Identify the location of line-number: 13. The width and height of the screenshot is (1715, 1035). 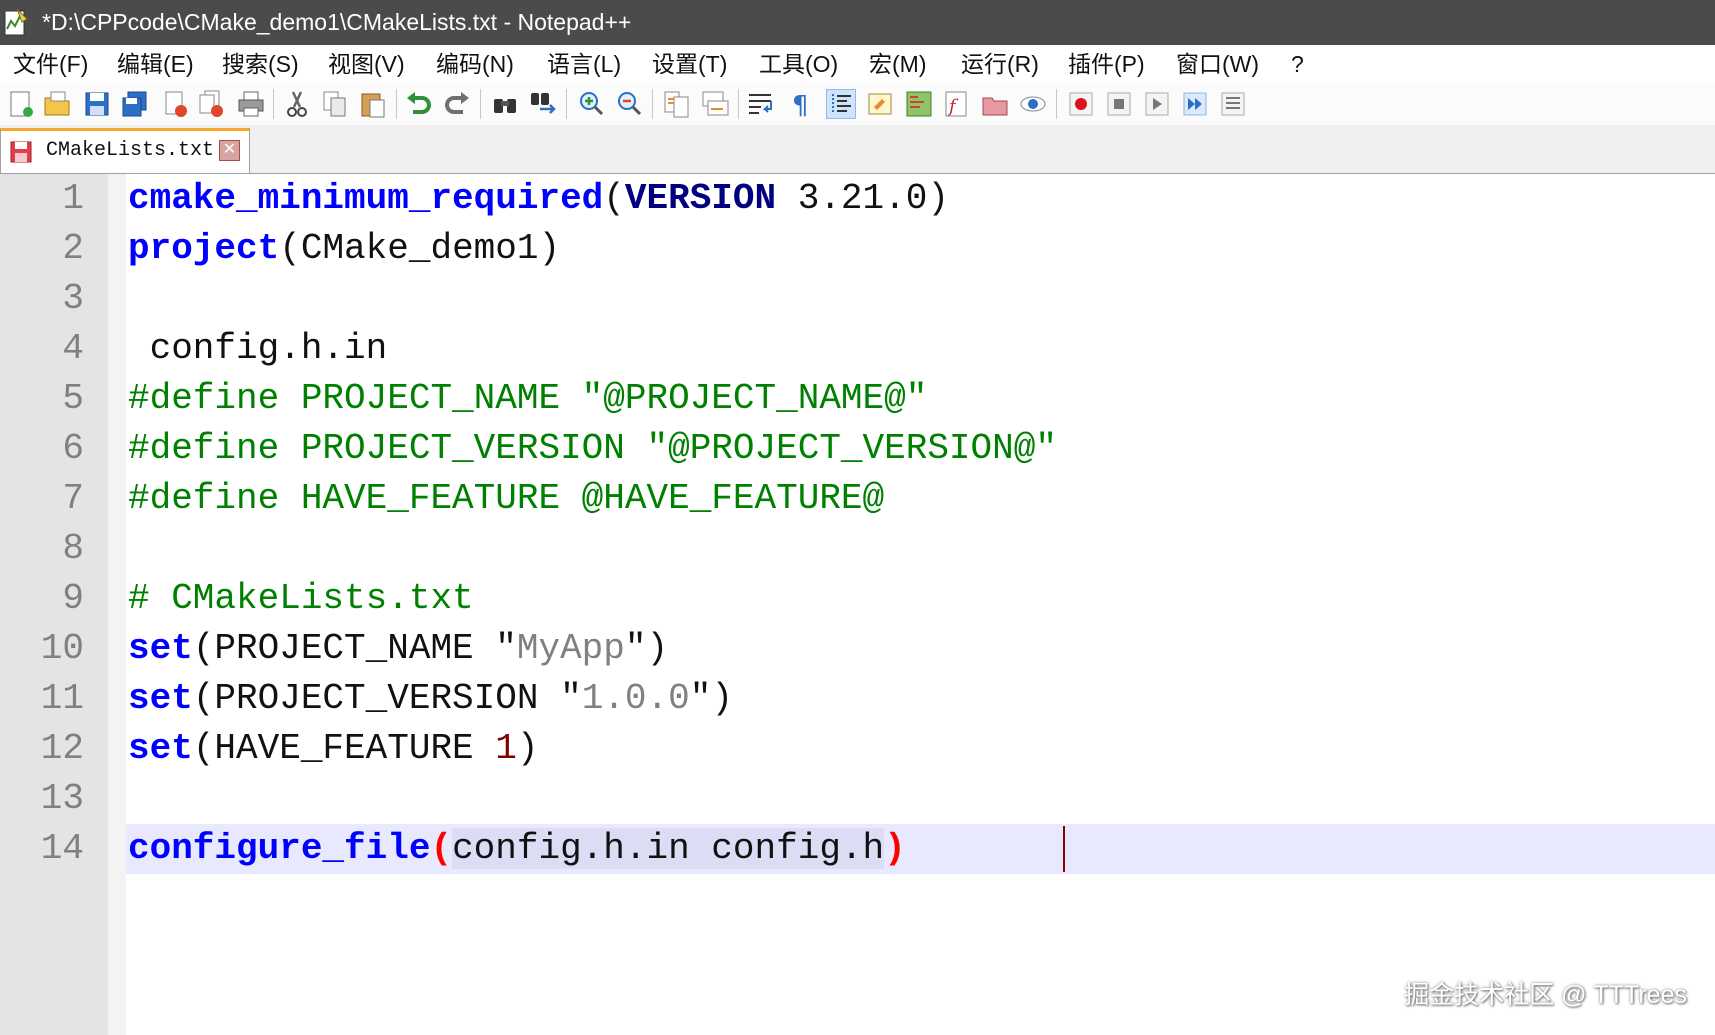
(62, 798).